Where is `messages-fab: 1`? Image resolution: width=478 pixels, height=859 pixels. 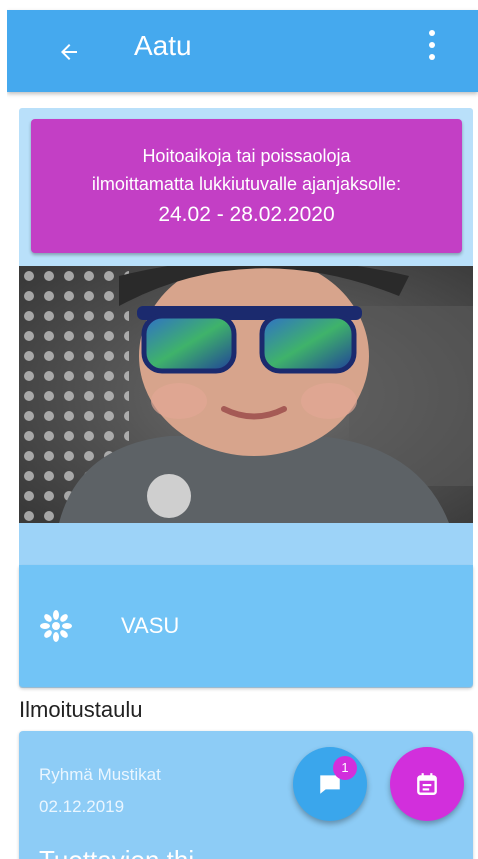
messages-fab: 1 is located at coordinates (330, 784).